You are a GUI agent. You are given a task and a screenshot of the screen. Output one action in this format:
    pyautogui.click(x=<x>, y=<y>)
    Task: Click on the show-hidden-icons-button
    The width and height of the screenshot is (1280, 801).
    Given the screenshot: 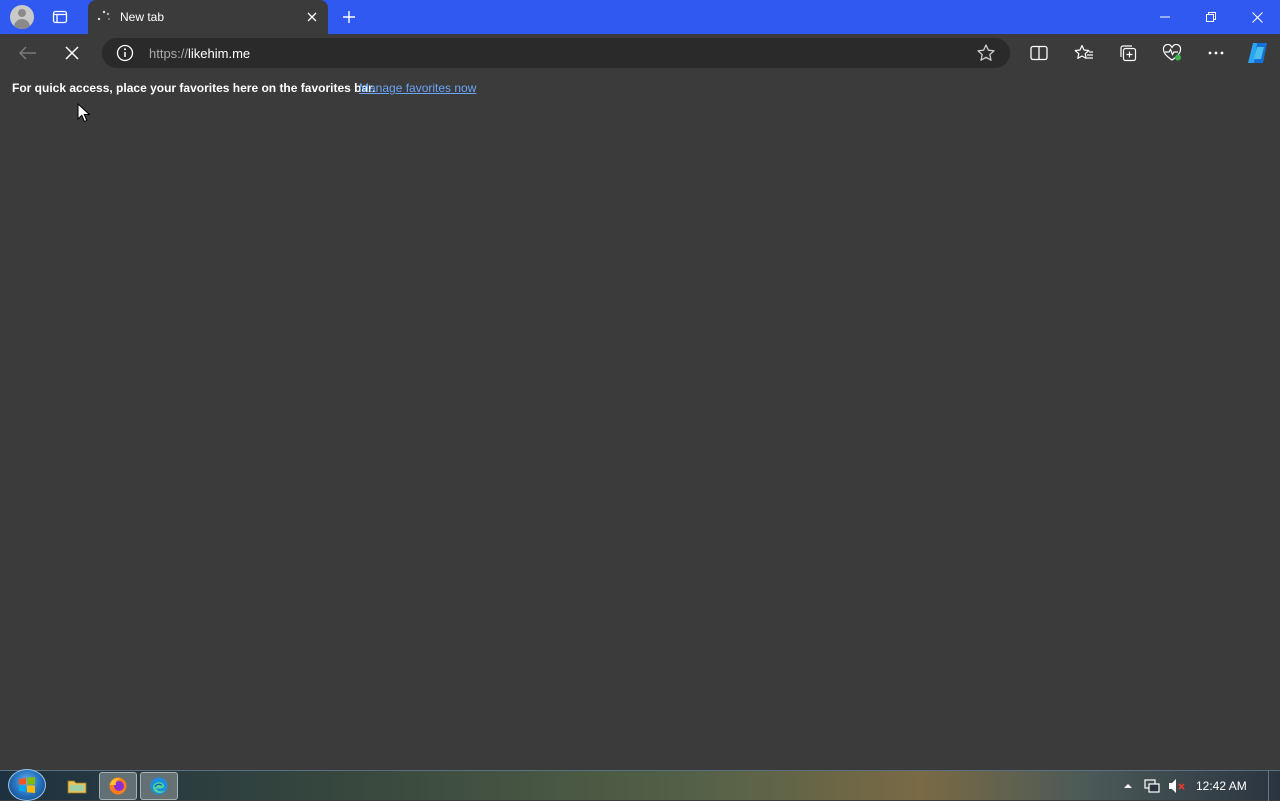 What is the action you would take?
    pyautogui.click(x=1128, y=786)
    